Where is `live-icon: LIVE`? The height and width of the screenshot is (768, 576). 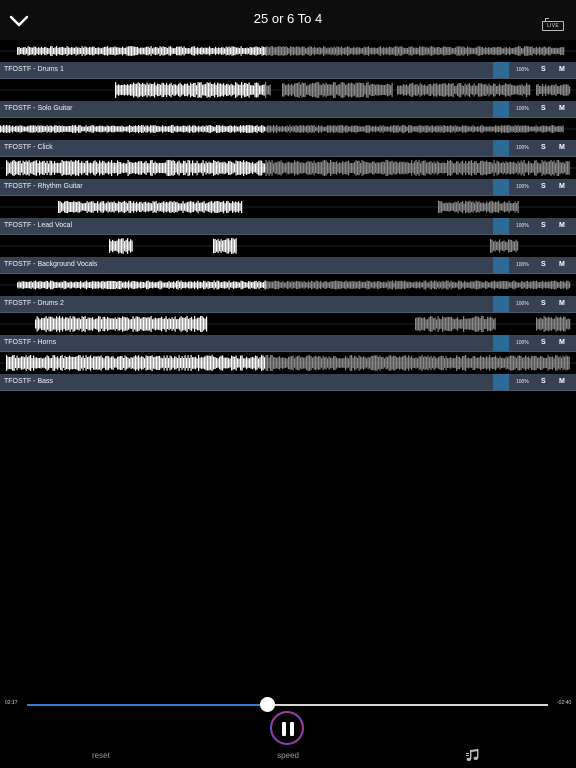
live-icon: LIVE is located at coordinates (554, 25).